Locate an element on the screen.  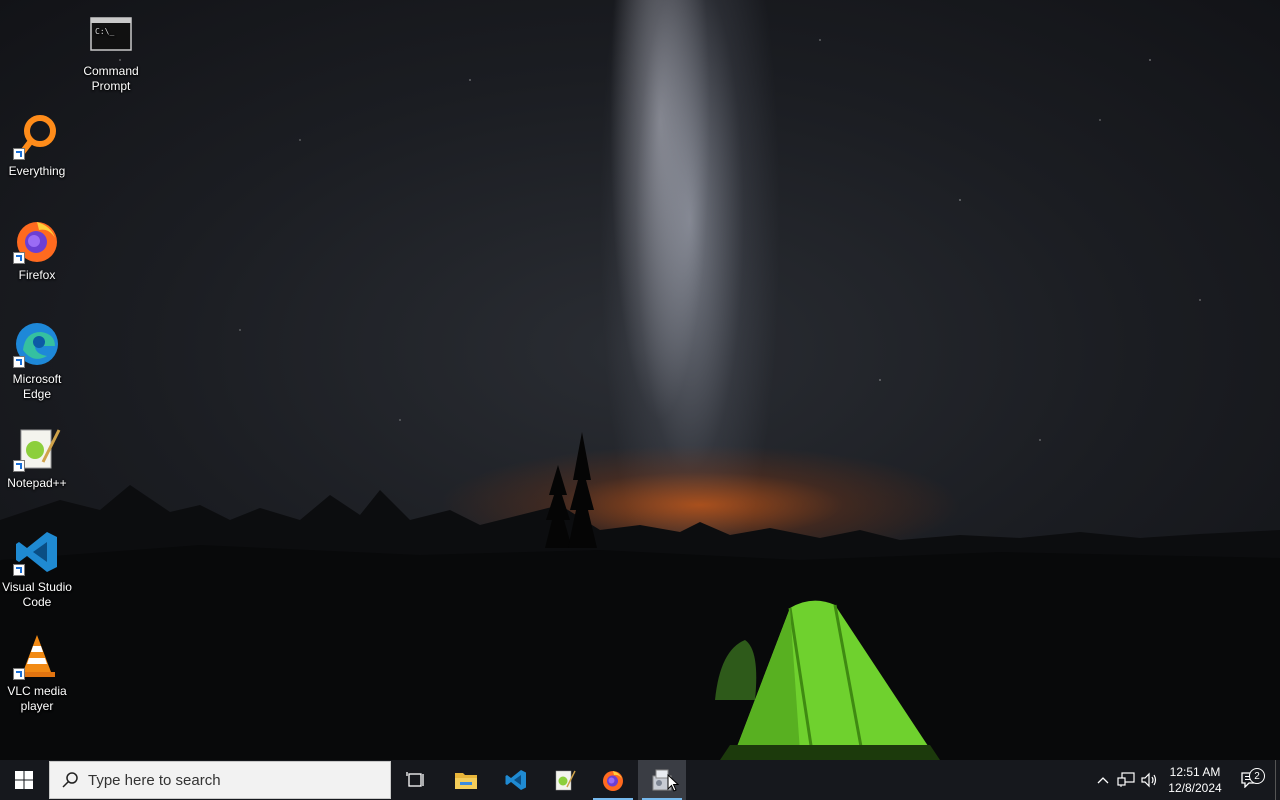
windows-logo-icon is located at coordinates (24, 780).